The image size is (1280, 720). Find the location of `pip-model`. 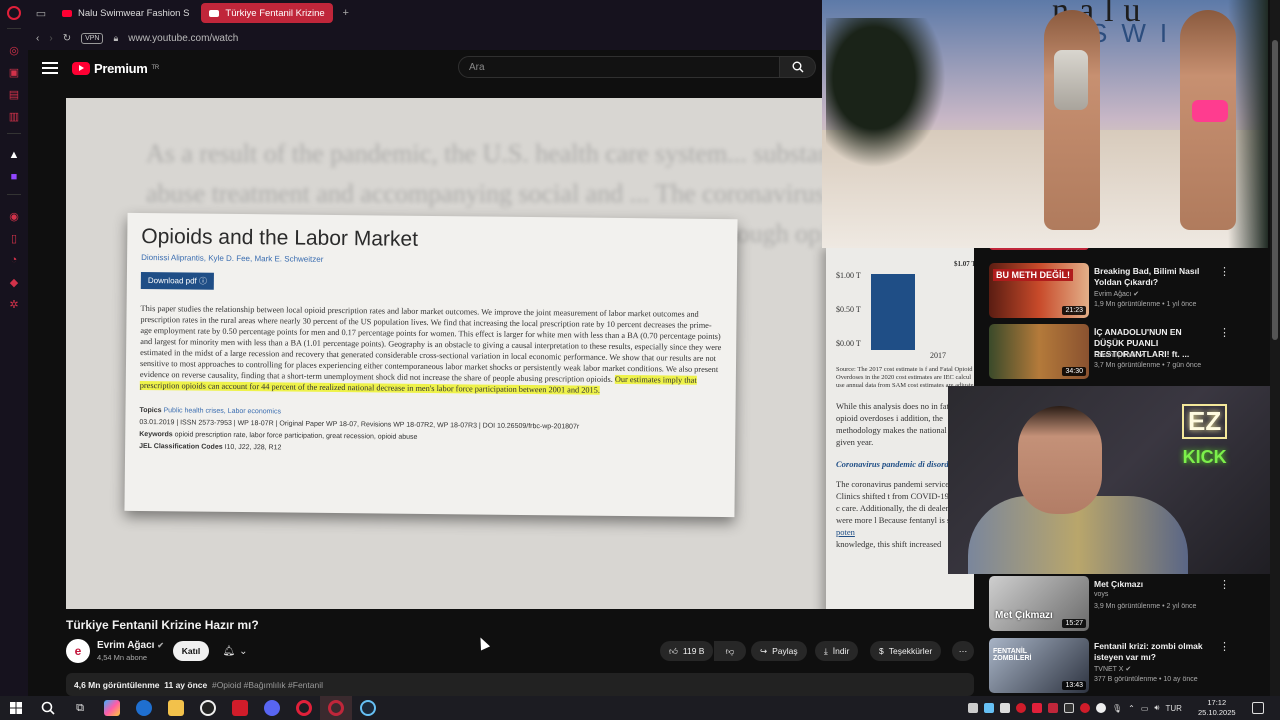

pip-model is located at coordinates (1072, 120).